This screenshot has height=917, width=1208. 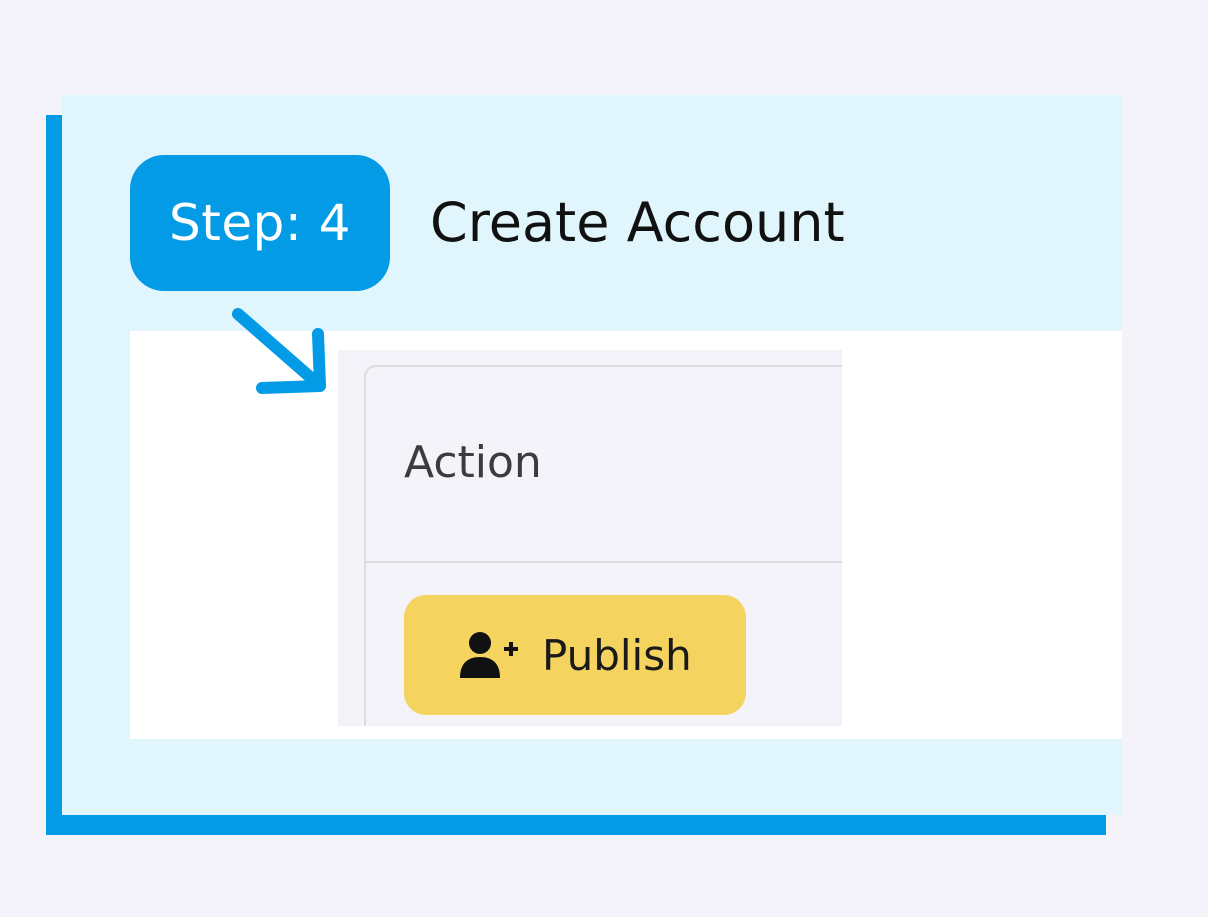 What do you see at coordinates (279, 351) in the screenshot?
I see `pointer-arrow-icon` at bounding box center [279, 351].